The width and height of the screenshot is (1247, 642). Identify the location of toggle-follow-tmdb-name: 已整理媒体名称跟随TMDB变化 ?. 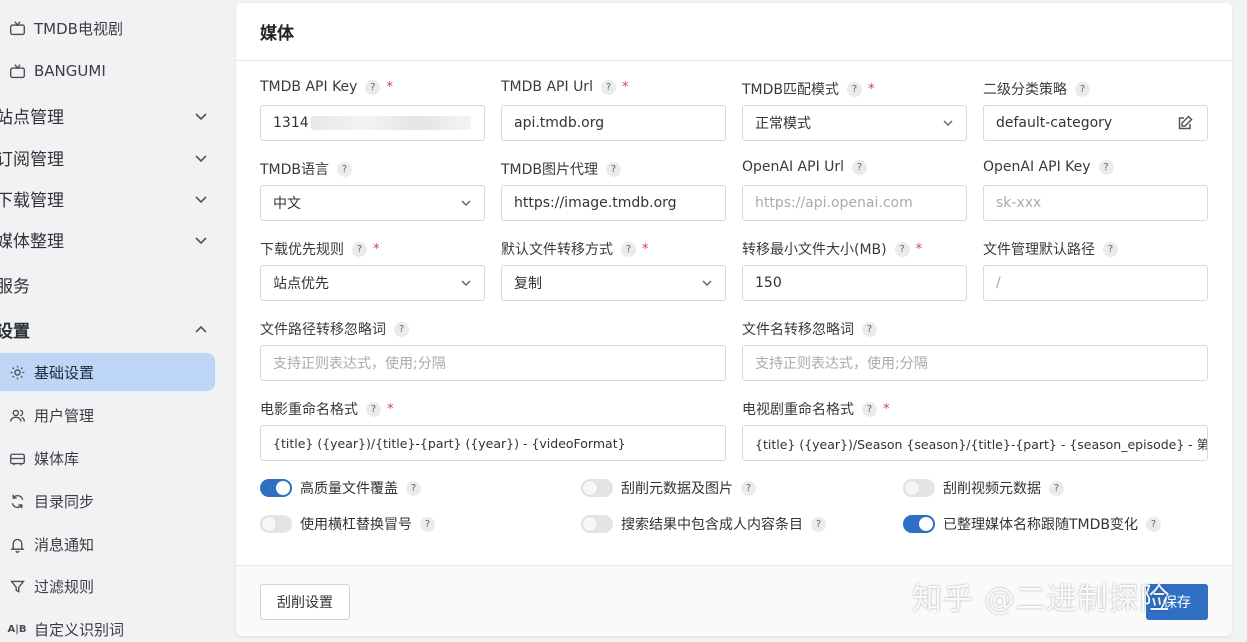
(1032, 524).